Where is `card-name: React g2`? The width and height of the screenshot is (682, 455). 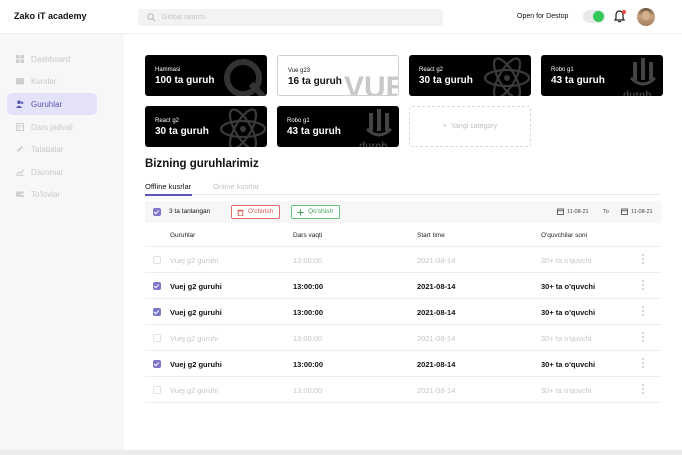
card-name: React g2 is located at coordinates (431, 70).